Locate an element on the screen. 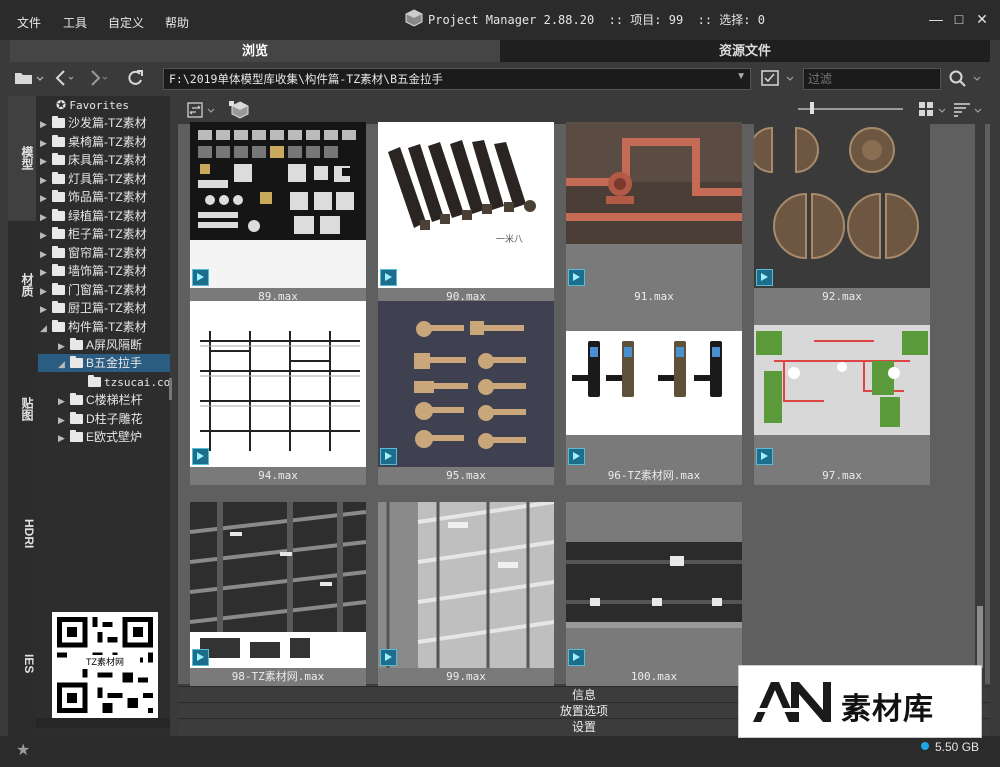 The image size is (1000, 767). filter-type-icon is located at coordinates (779, 78).